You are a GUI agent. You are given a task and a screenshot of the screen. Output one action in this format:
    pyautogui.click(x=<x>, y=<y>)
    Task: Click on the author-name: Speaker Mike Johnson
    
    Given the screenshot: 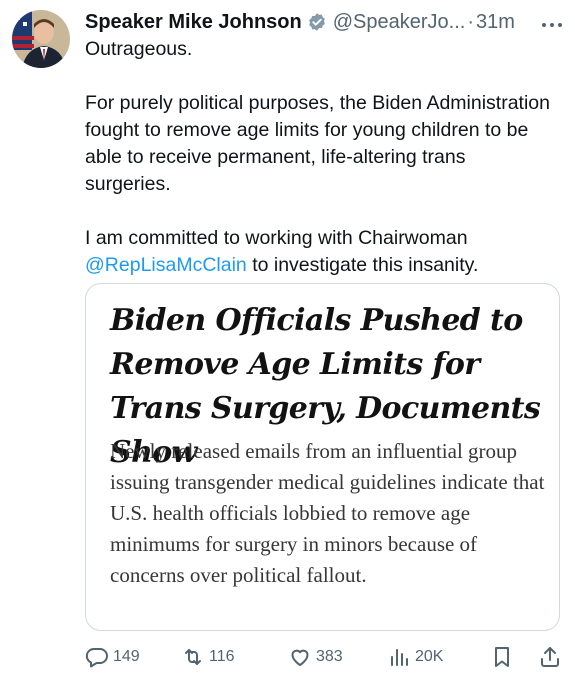 What is the action you would take?
    pyautogui.click(x=193, y=22)
    